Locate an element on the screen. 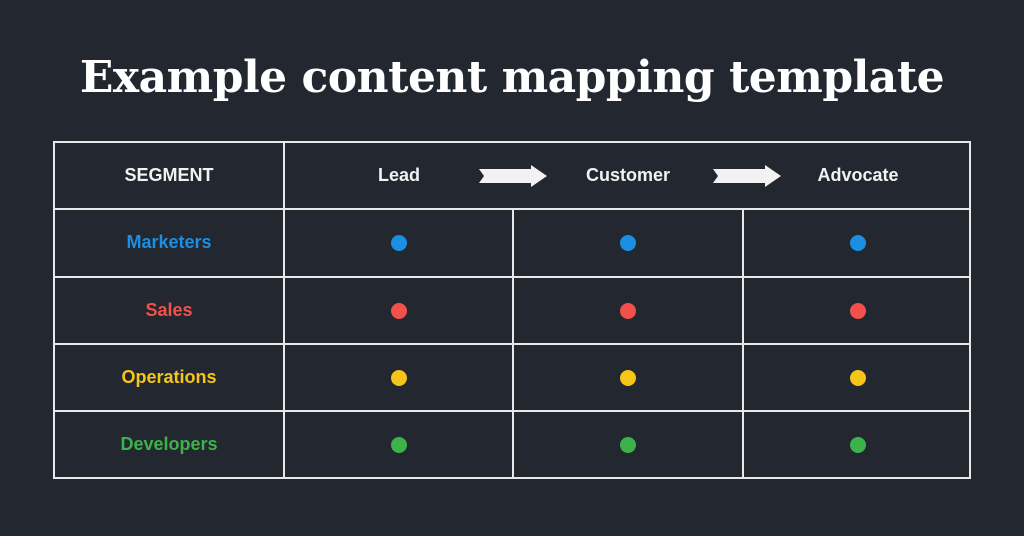 The image size is (1024, 536). segment-label: Developers is located at coordinates (169, 444).